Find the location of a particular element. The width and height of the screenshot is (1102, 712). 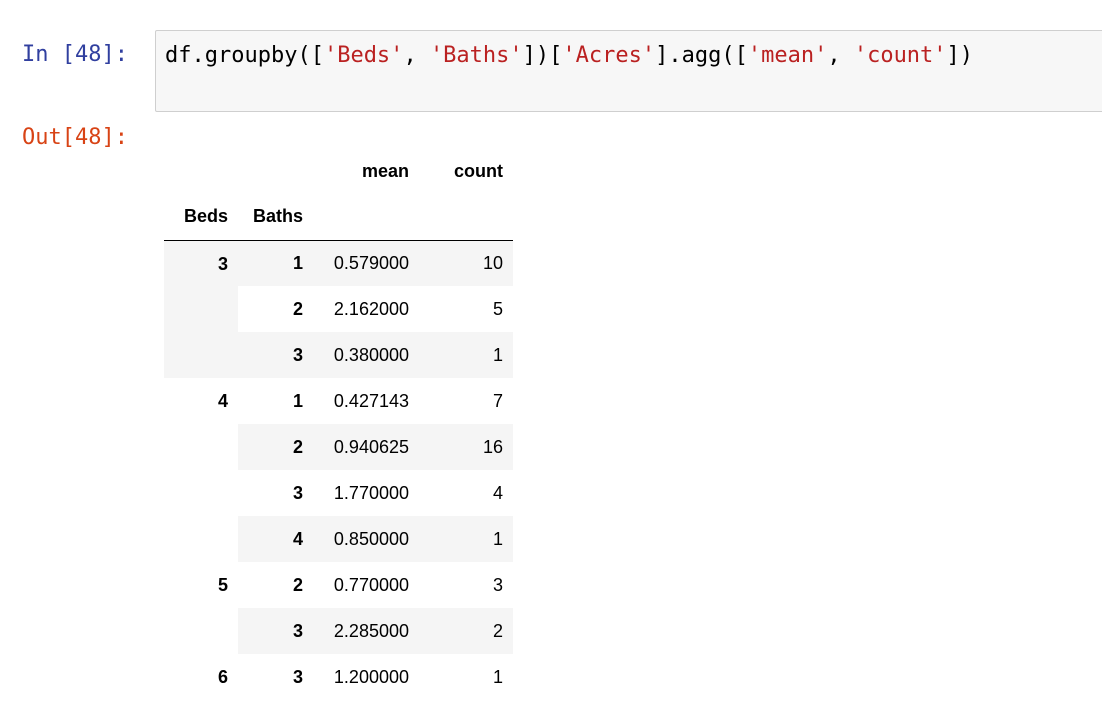

cell-count: 5 is located at coordinates (497, 308).